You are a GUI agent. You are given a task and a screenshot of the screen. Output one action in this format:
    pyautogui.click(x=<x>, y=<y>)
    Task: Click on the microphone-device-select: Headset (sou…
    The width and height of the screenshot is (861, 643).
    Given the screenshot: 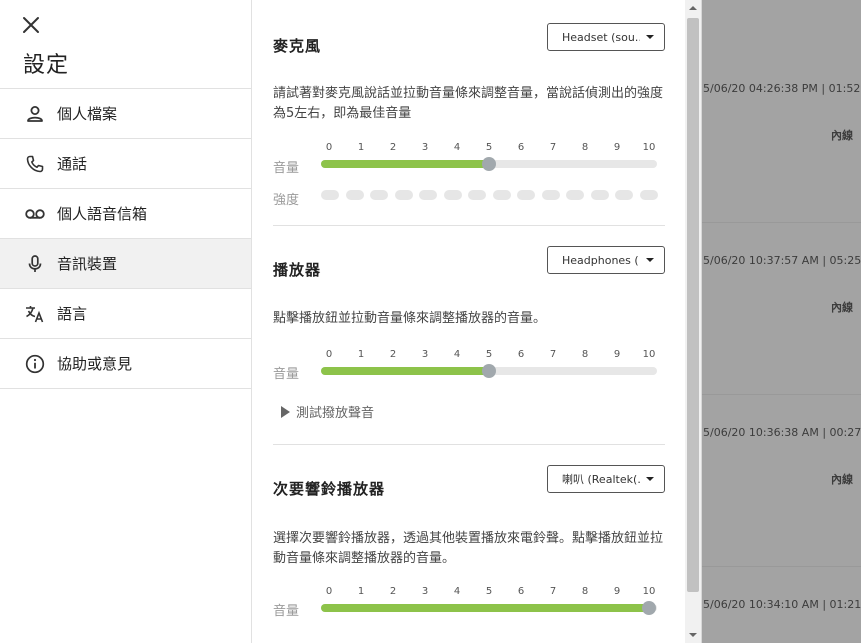 What is the action you would take?
    pyautogui.click(x=606, y=37)
    